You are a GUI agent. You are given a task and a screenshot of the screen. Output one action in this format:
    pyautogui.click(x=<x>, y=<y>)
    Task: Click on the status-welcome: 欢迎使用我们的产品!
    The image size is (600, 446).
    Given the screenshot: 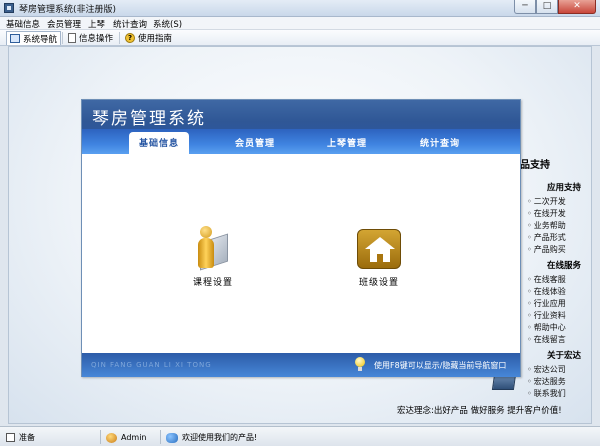 What is the action you would take?
    pyautogui.click(x=211, y=437)
    